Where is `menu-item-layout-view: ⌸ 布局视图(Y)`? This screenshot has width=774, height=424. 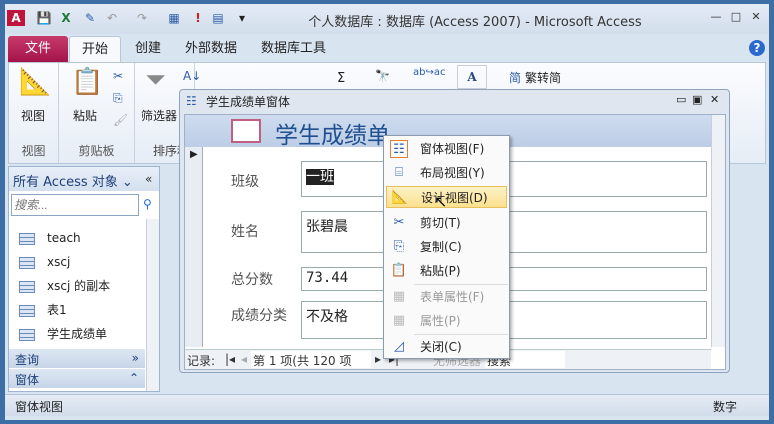 menu-item-layout-view: ⌸ 布局视图(Y) is located at coordinates (446, 173).